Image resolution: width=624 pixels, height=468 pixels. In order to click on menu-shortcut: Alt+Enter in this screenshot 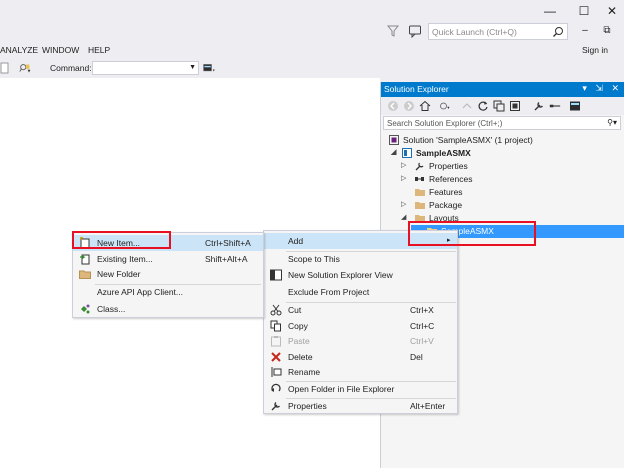, I will do `click(428, 406)`.